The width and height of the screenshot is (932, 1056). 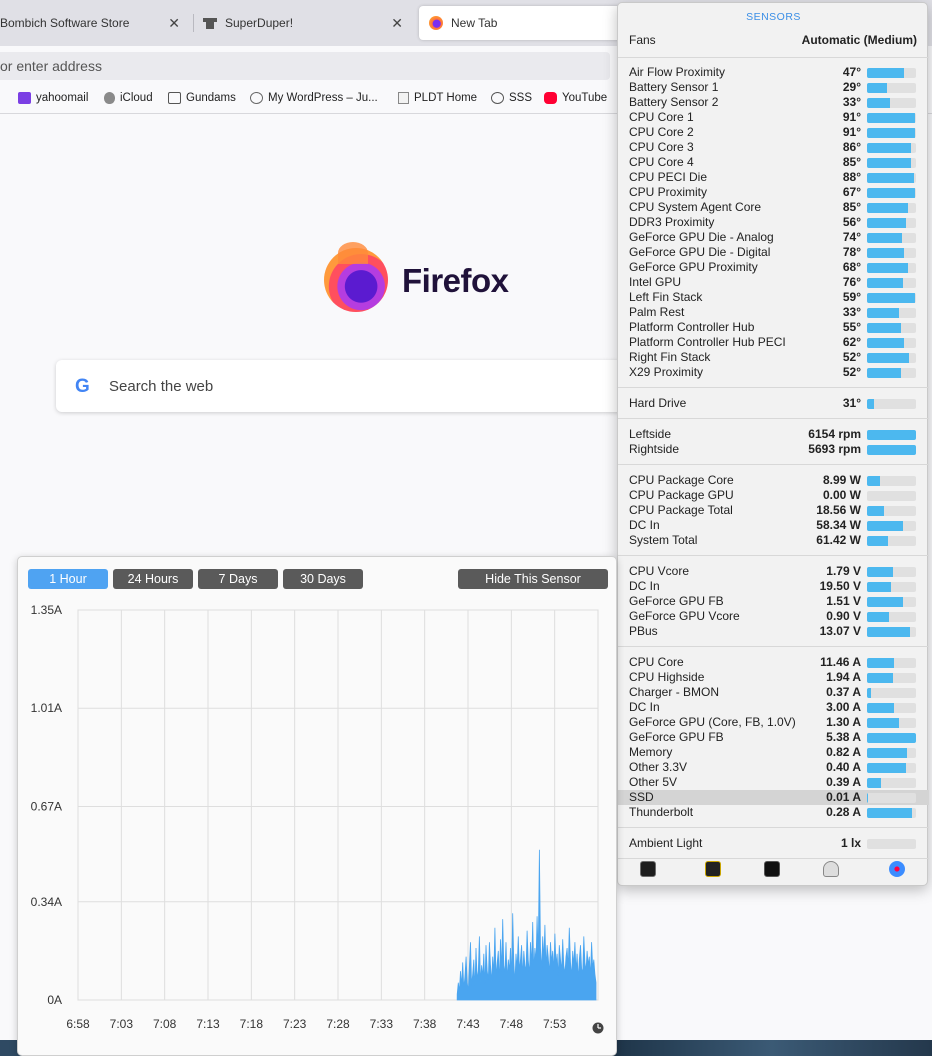 I want to click on fans-mode-row: Fans Automatic (Medium), so click(x=773, y=43).